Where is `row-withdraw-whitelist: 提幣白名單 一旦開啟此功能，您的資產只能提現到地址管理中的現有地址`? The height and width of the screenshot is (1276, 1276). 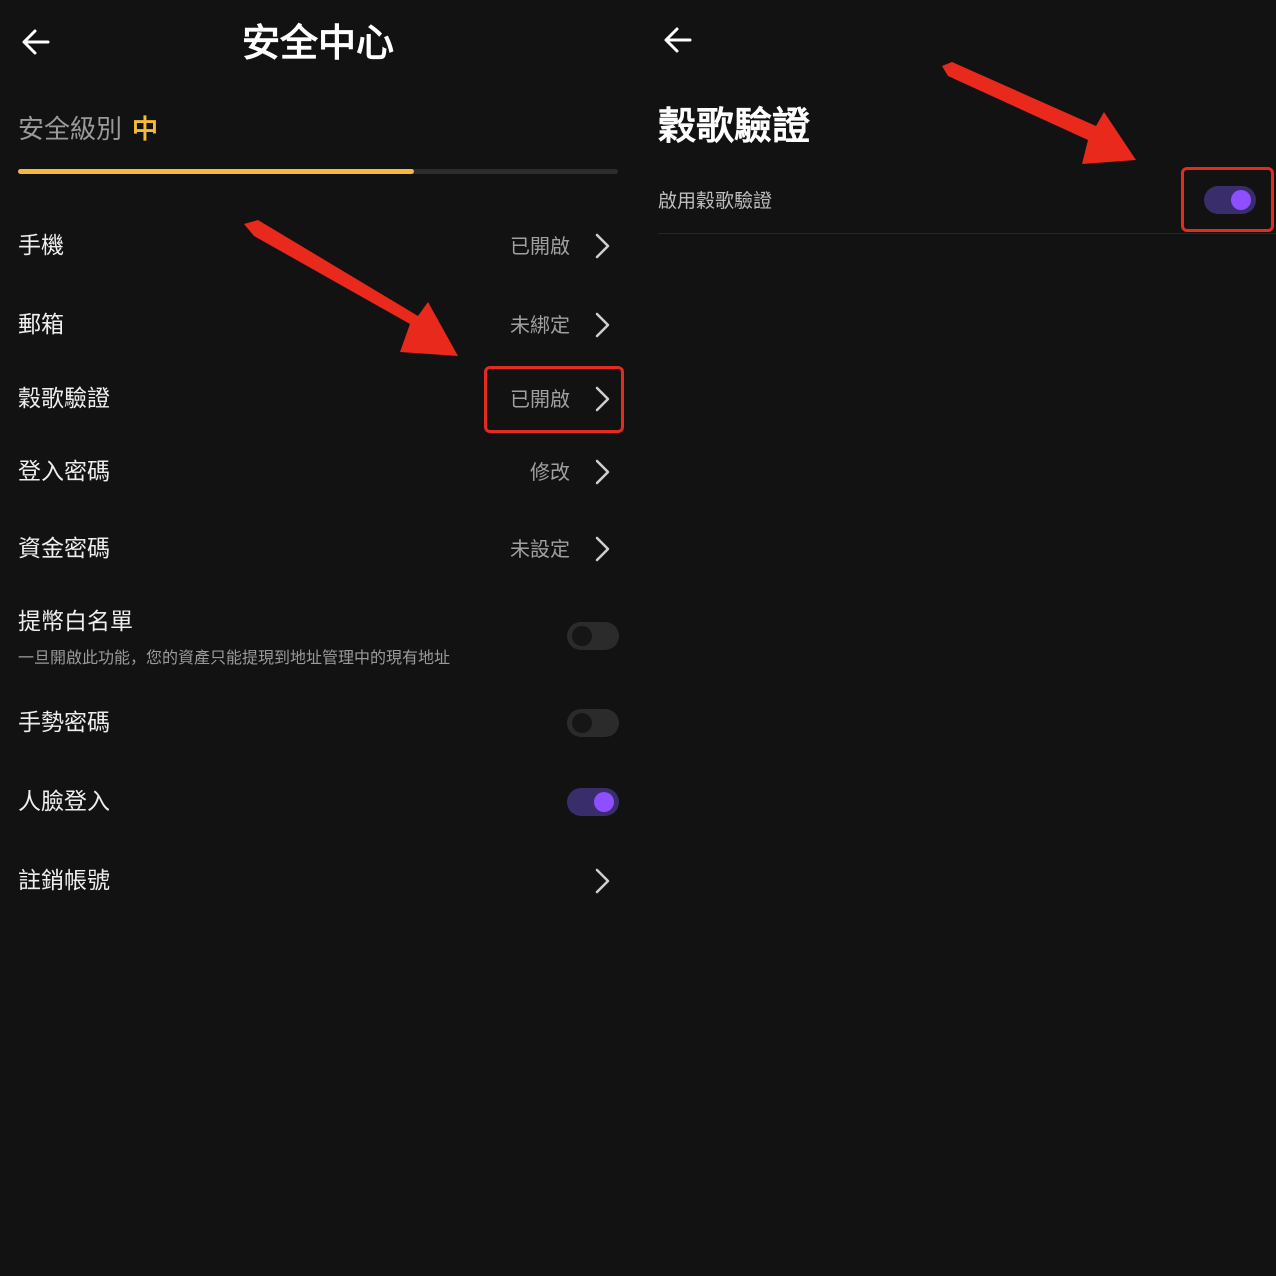 row-withdraw-whitelist: 提幣白名單 一旦開啟此功能，您的資產只能提現到地址管理中的現有地址 is located at coordinates (320, 632).